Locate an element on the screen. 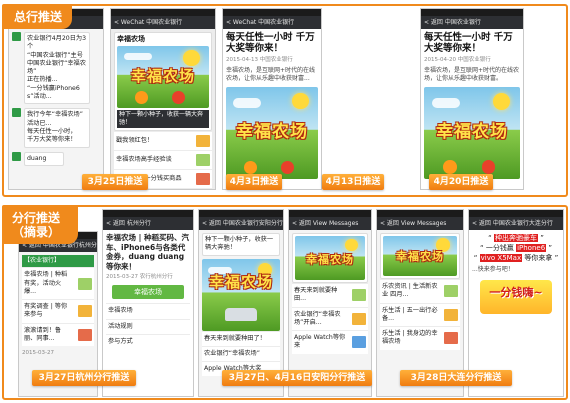 This screenshot has width=570, height=403. menu-item: 参与方式 is located at coordinates (148, 341).